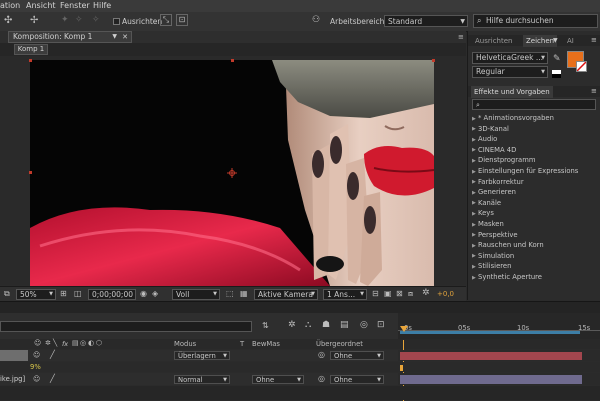  What do you see at coordinates (96, 20) in the screenshot?
I see `tool-icon: ✧` at bounding box center [96, 20].